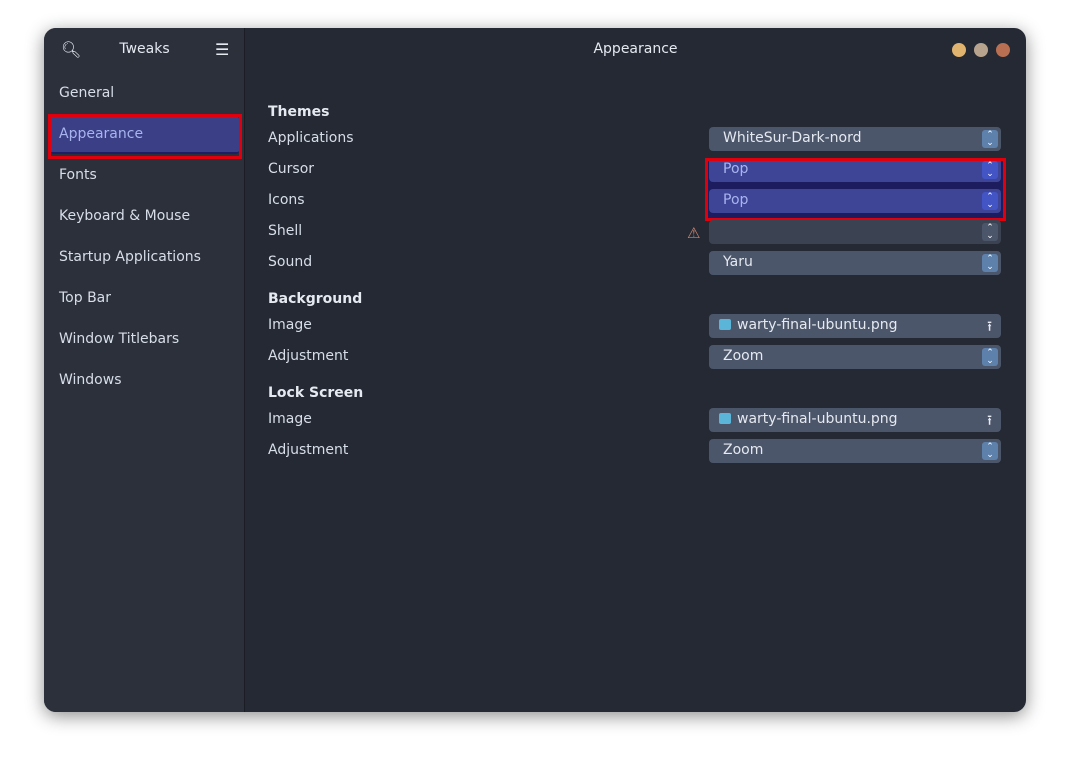  Describe the element at coordinates (90, 380) in the screenshot. I see `sidebar-item-windows: Windows` at that location.